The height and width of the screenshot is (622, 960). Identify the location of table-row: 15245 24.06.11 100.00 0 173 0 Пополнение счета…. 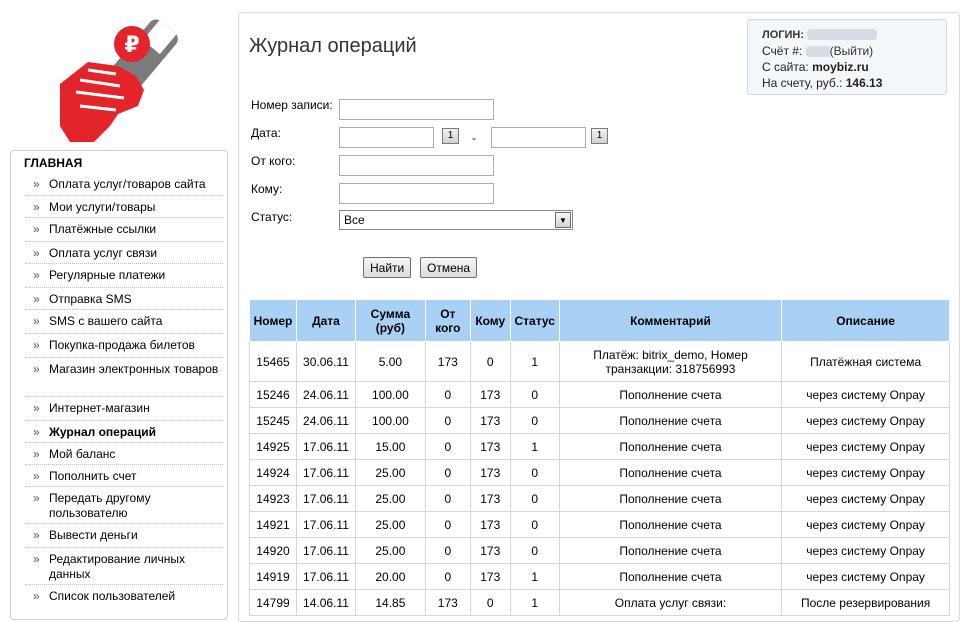
(599, 420).